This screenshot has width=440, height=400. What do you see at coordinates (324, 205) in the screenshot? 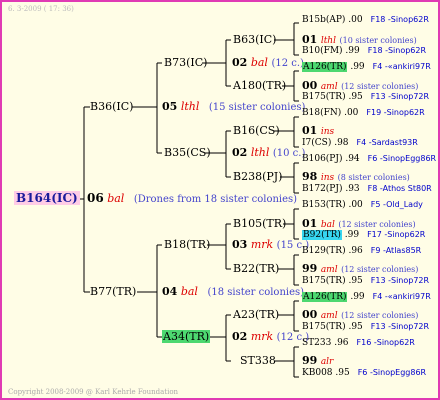
I see `gen4-id: B153(TR)` at bounding box center [324, 205].